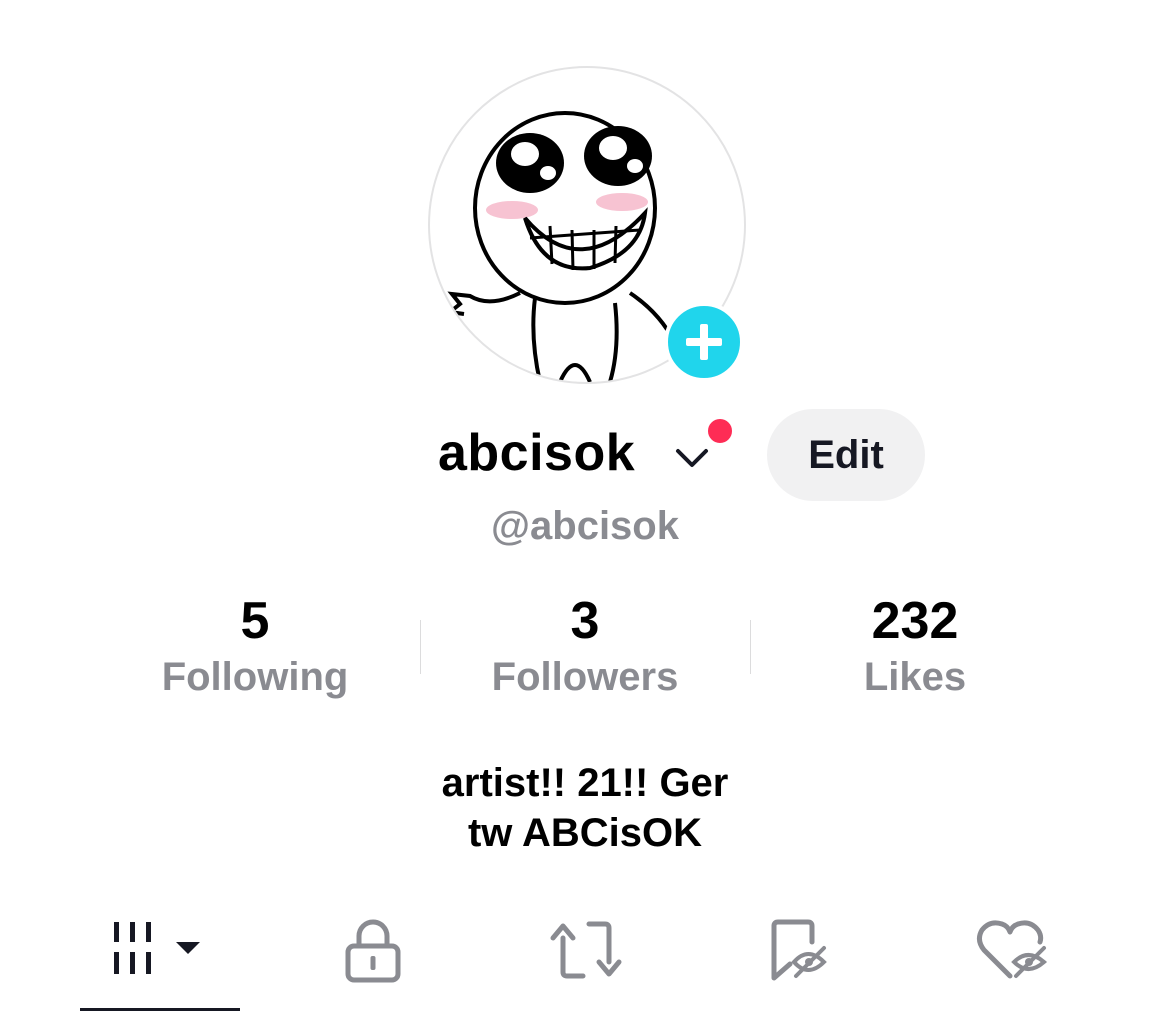 This screenshot has height=1012, width=1170. What do you see at coordinates (720, 431) in the screenshot?
I see `notification-dot` at bounding box center [720, 431].